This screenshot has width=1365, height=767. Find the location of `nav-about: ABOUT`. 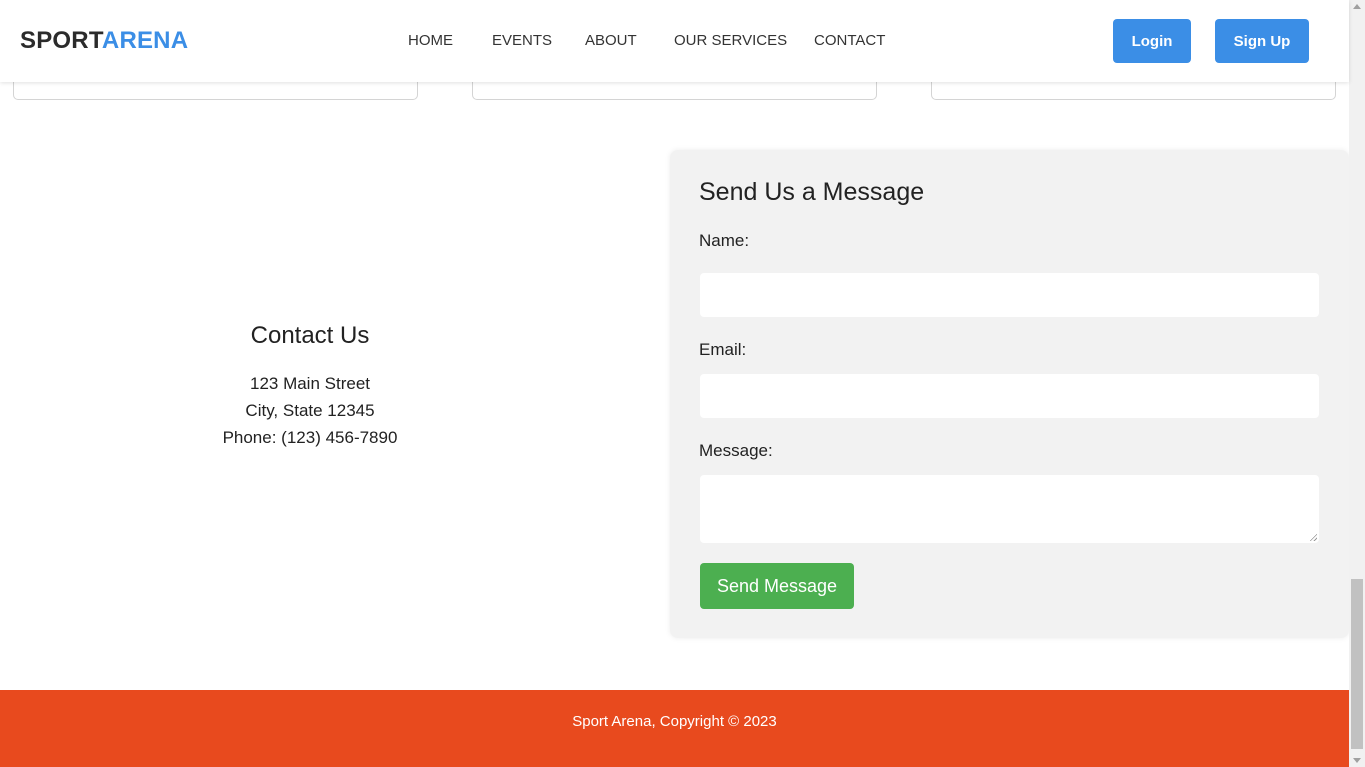

nav-about: ABOUT is located at coordinates (611, 40).